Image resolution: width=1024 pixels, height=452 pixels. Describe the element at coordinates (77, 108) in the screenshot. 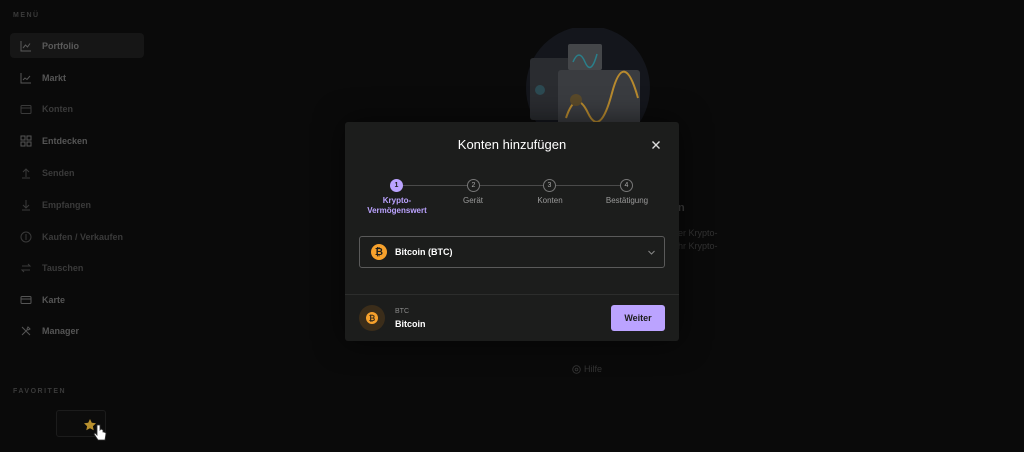

I see `sidebar-item-konten: Konten` at that location.